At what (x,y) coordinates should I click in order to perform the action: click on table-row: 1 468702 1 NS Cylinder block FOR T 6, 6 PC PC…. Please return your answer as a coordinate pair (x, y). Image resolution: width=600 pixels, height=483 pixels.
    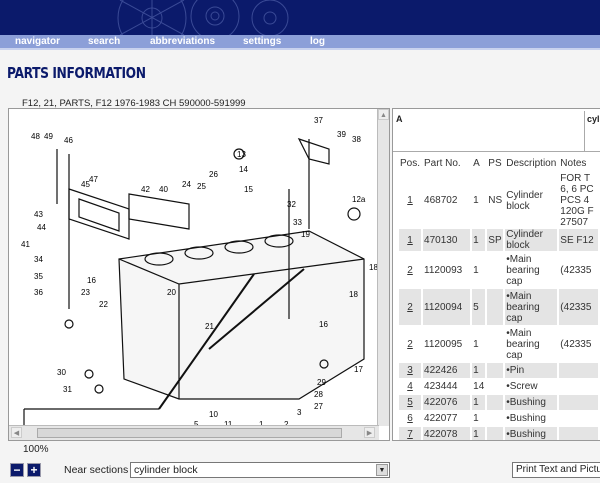
    Looking at the image, I should click on (498, 200).